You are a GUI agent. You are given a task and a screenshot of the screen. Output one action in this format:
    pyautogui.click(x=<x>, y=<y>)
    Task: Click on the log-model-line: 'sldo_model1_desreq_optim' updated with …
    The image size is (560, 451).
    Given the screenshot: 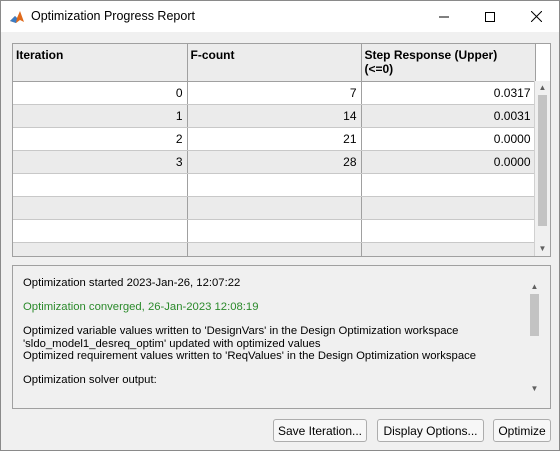 What is the action you would take?
    pyautogui.click(x=172, y=344)
    